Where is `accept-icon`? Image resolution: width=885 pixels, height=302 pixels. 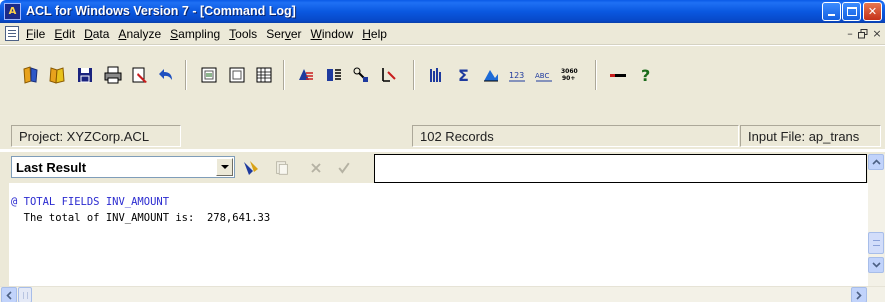 accept-icon is located at coordinates (344, 168).